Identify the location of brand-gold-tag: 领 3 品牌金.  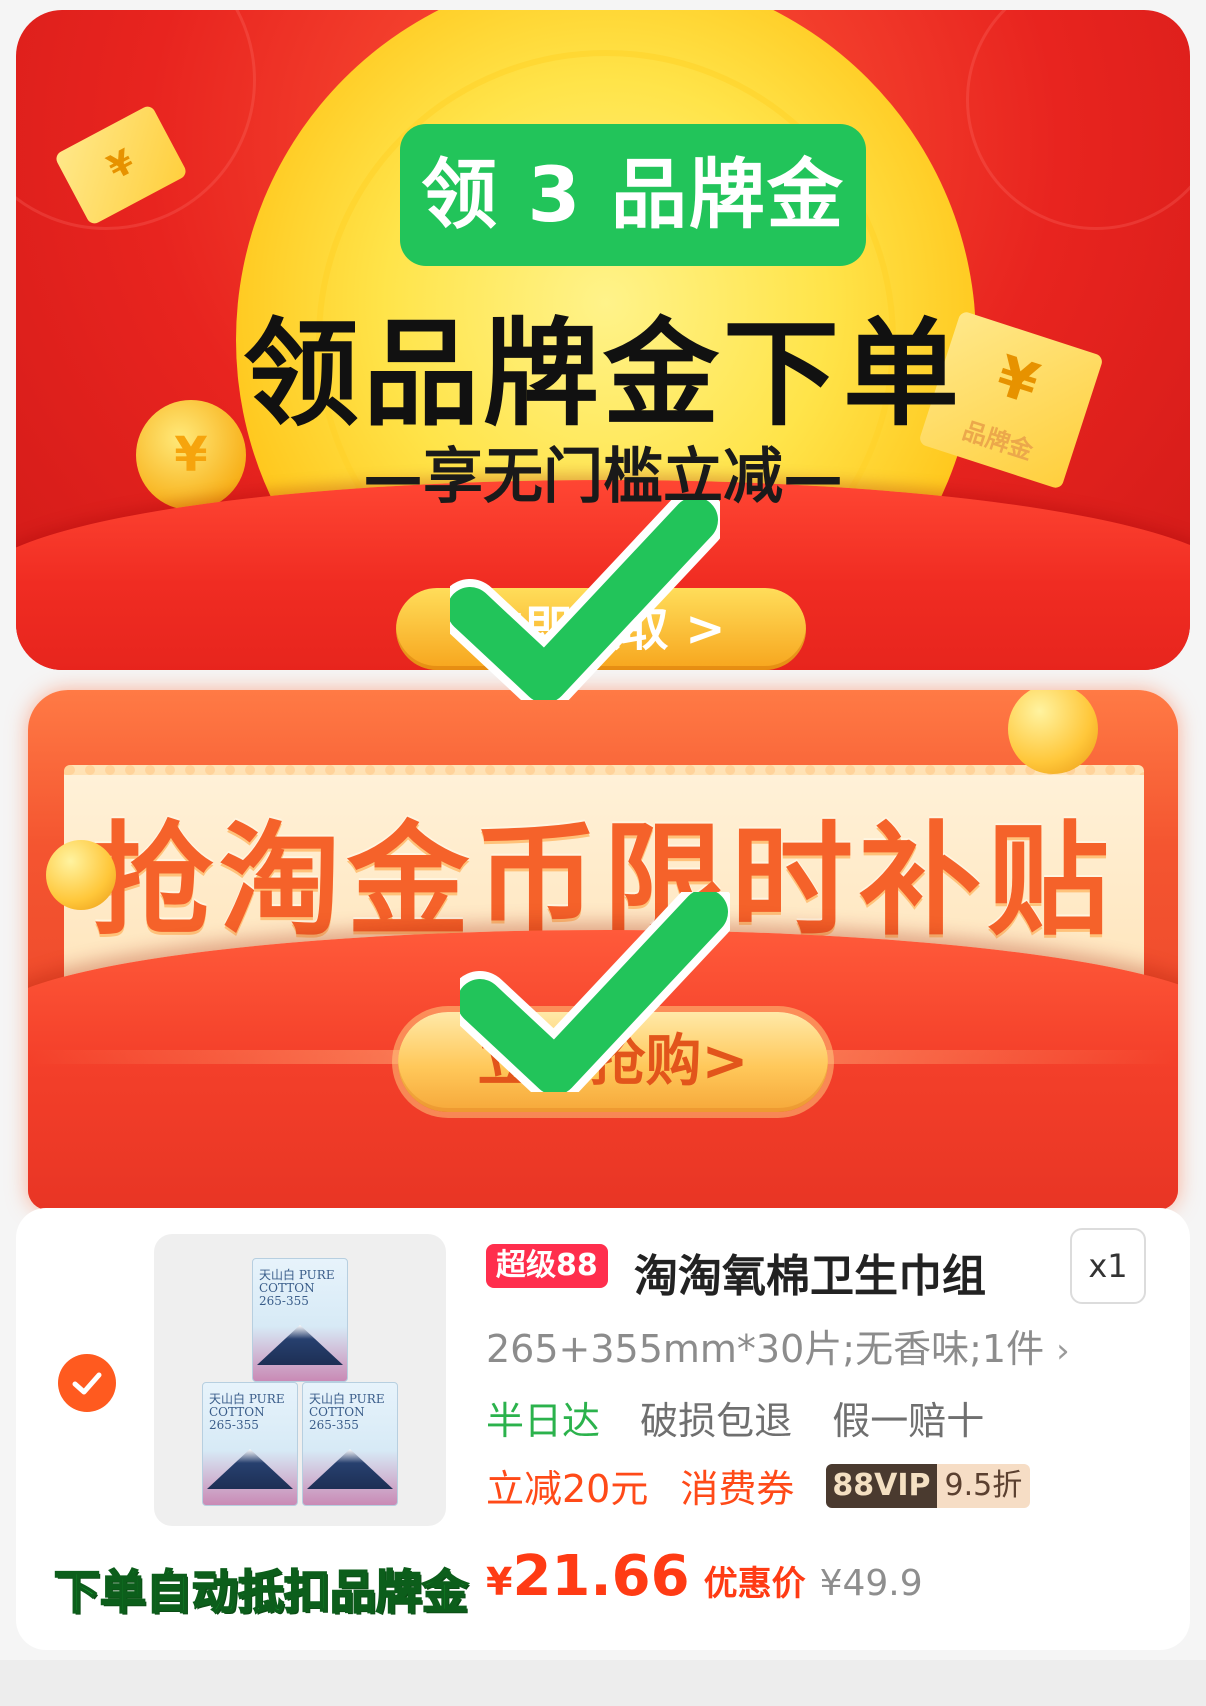
(633, 195).